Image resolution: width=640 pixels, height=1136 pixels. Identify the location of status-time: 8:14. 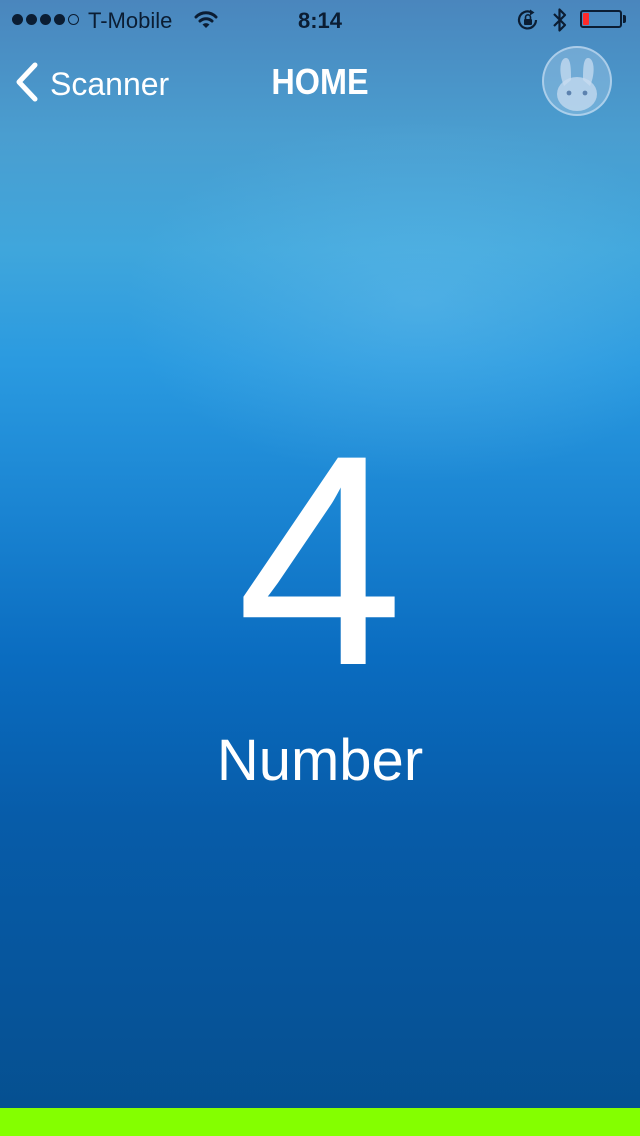
(320, 20).